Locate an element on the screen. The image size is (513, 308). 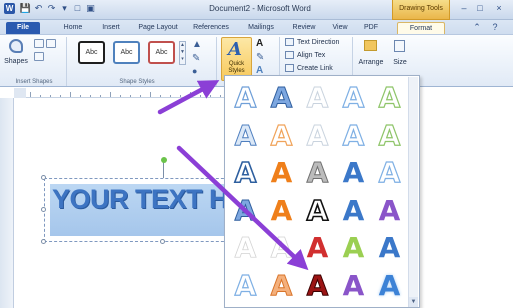
shapes-button: Shapes is located at coordinates (16, 56).